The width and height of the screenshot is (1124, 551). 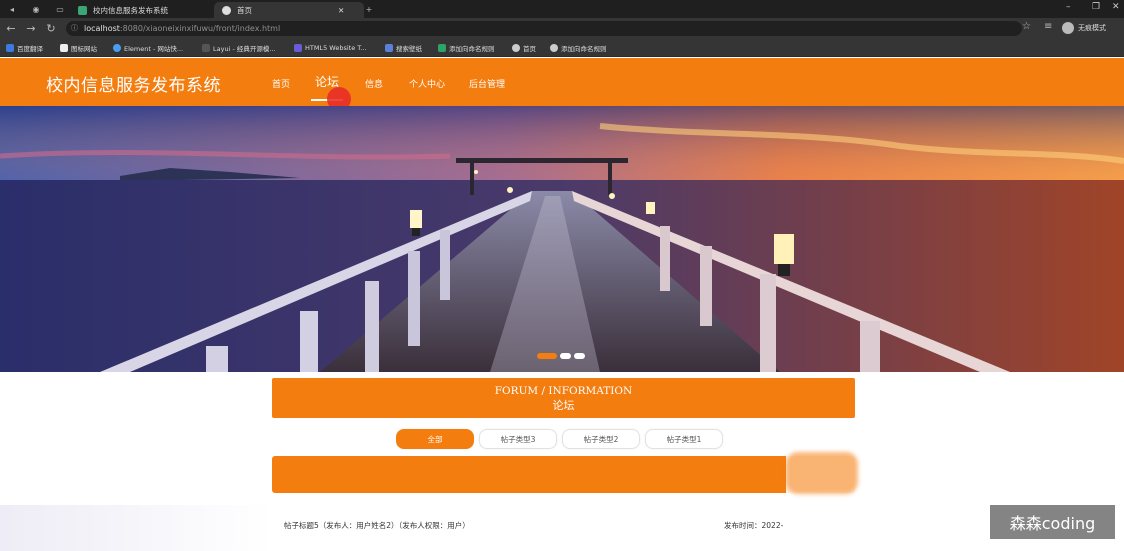 I want to click on browser-tab-strip: ◂ ◉ ▭ 校内信息服务发布系统 首页 ✕ + – ❐ ✕, so click(x=562, y=9).